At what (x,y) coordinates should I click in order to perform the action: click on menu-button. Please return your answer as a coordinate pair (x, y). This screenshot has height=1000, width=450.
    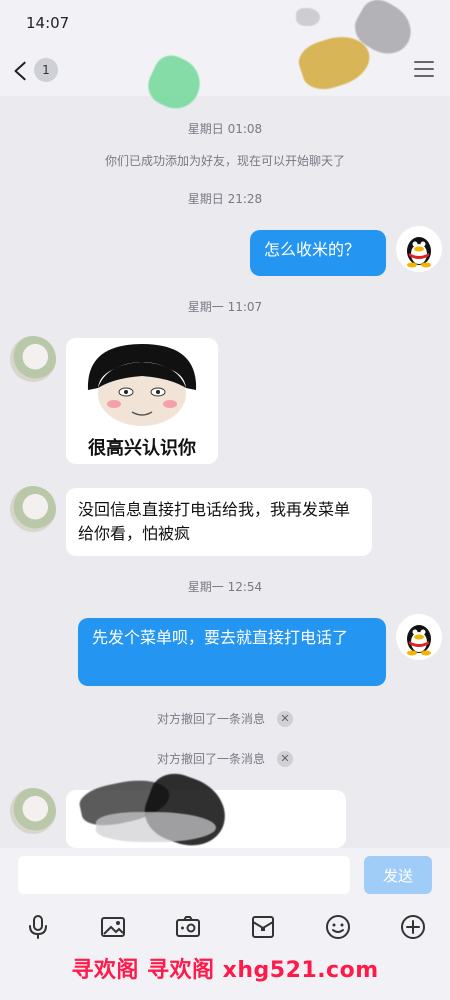
    Looking at the image, I should click on (424, 69).